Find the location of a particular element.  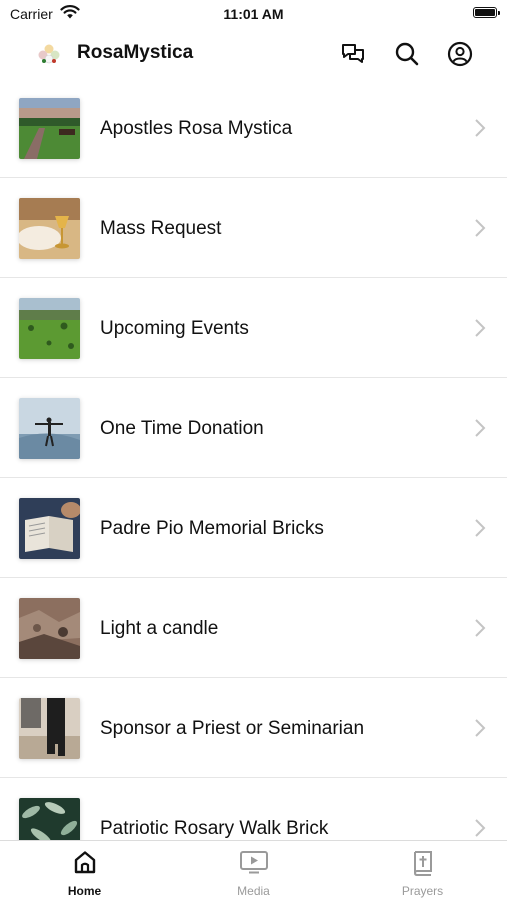

chalice-thumbnail is located at coordinates (49, 228).